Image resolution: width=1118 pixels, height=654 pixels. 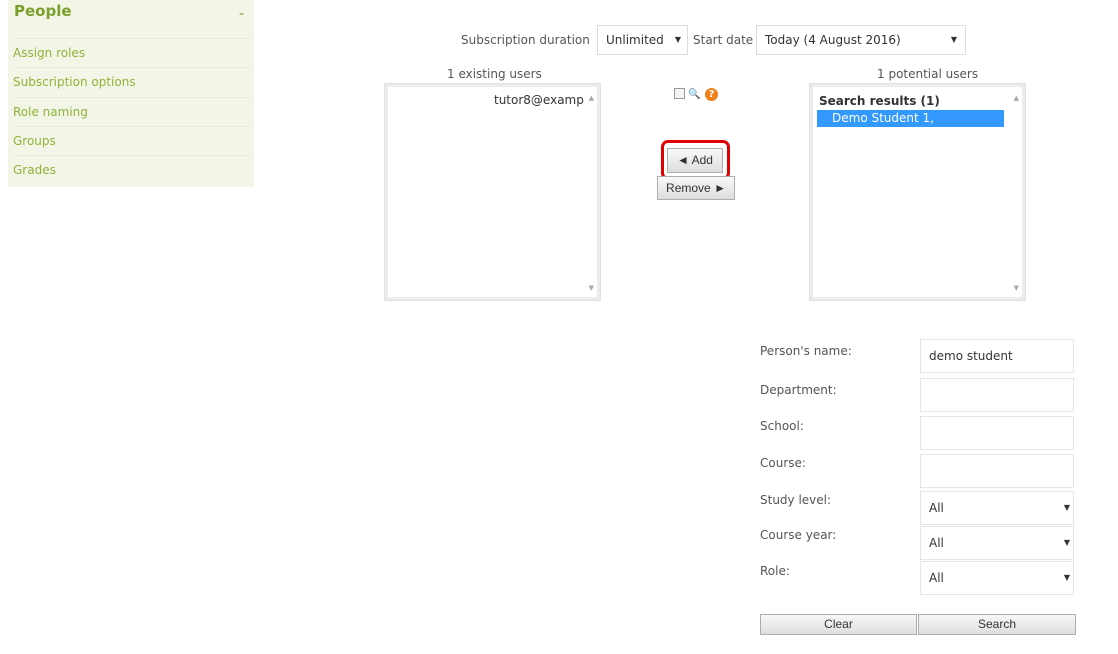 What do you see at coordinates (131, 111) in the screenshot?
I see `sidebar-item-role-naming: Role naming` at bounding box center [131, 111].